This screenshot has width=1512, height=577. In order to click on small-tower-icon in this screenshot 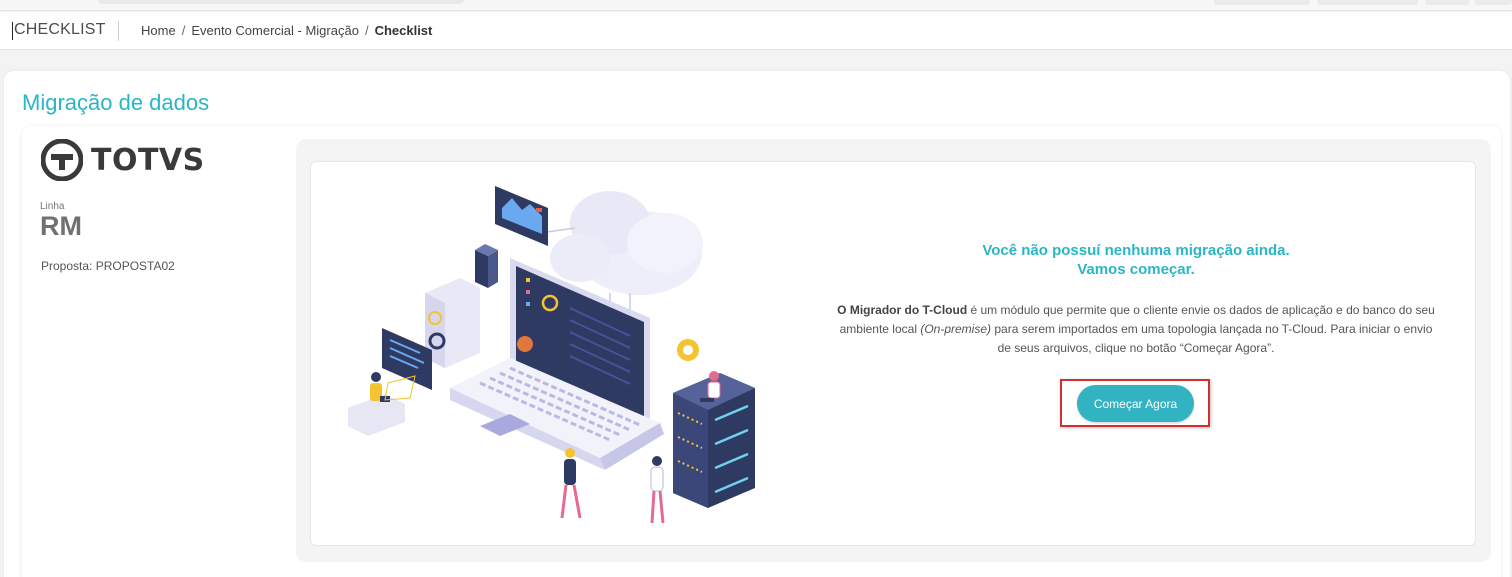, I will do `click(486, 266)`.